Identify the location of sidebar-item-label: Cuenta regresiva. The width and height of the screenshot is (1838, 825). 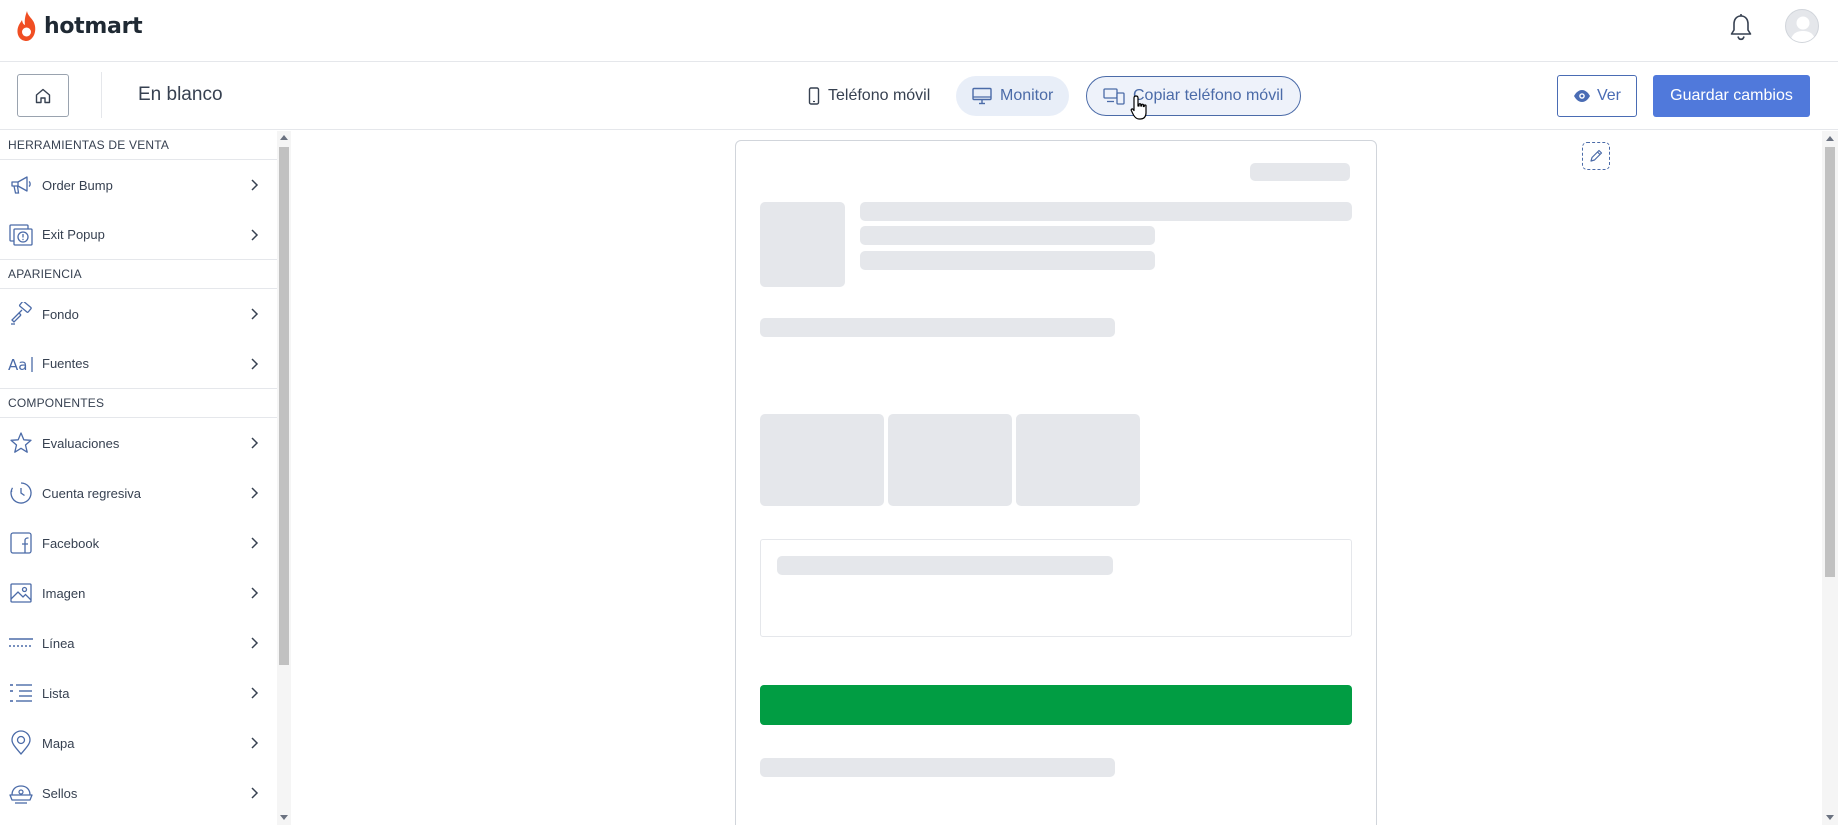
(91, 493).